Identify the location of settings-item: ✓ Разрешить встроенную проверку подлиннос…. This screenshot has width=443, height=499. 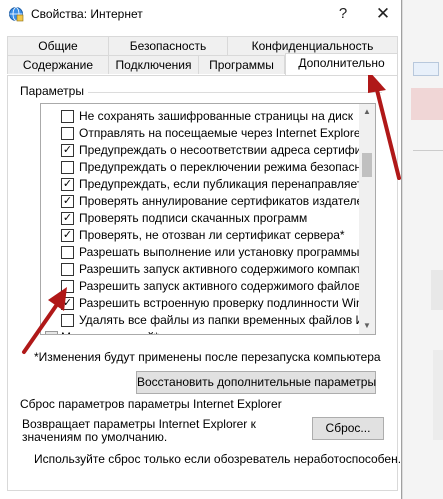
(201, 303).